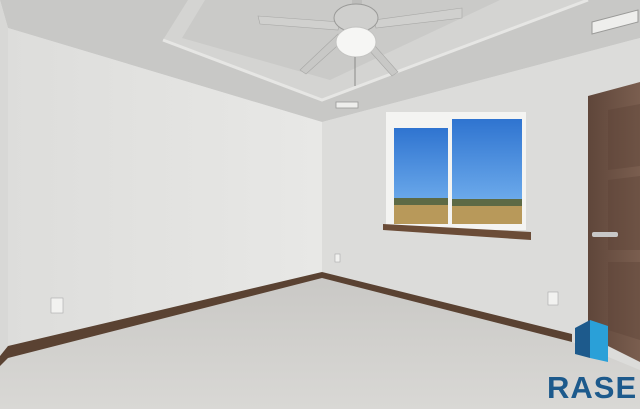 The width and height of the screenshot is (640, 409). Describe the element at coordinates (337, 258) in the screenshot. I see `outlet-back-small` at that location.